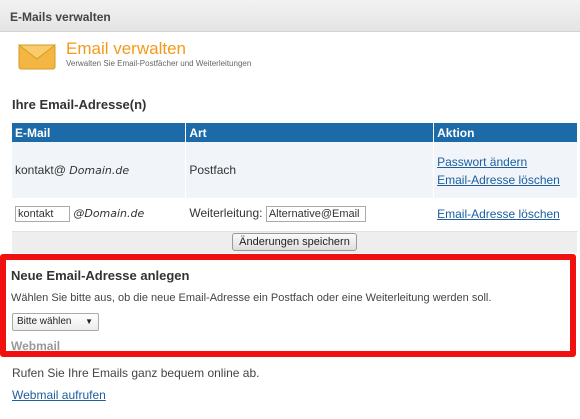 The image size is (580, 419). Describe the element at coordinates (44, 321) in the screenshot. I see `select-value: Bitte wählen` at that location.